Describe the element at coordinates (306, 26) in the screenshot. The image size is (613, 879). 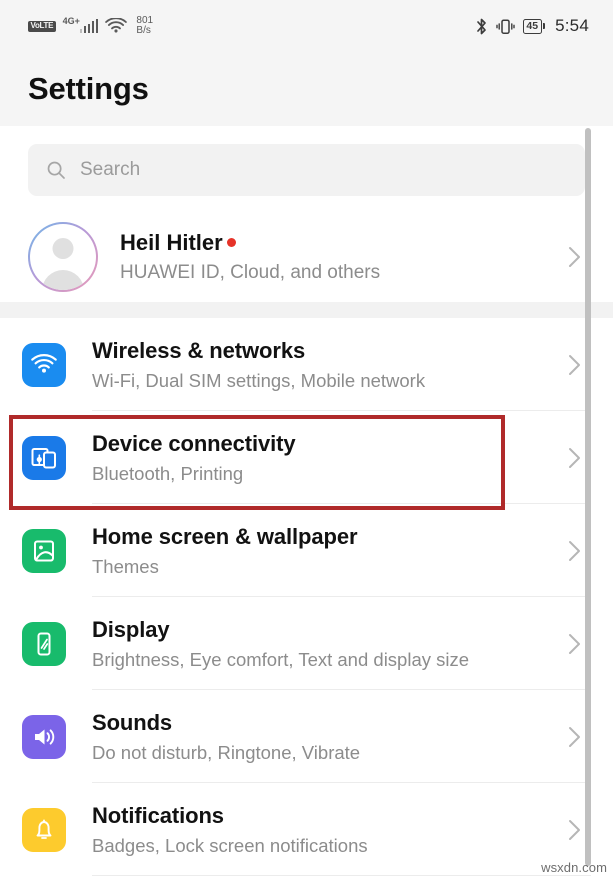
I see `status-bar: VoLTE 4G+ 801 B/s 45 5:54` at that location.